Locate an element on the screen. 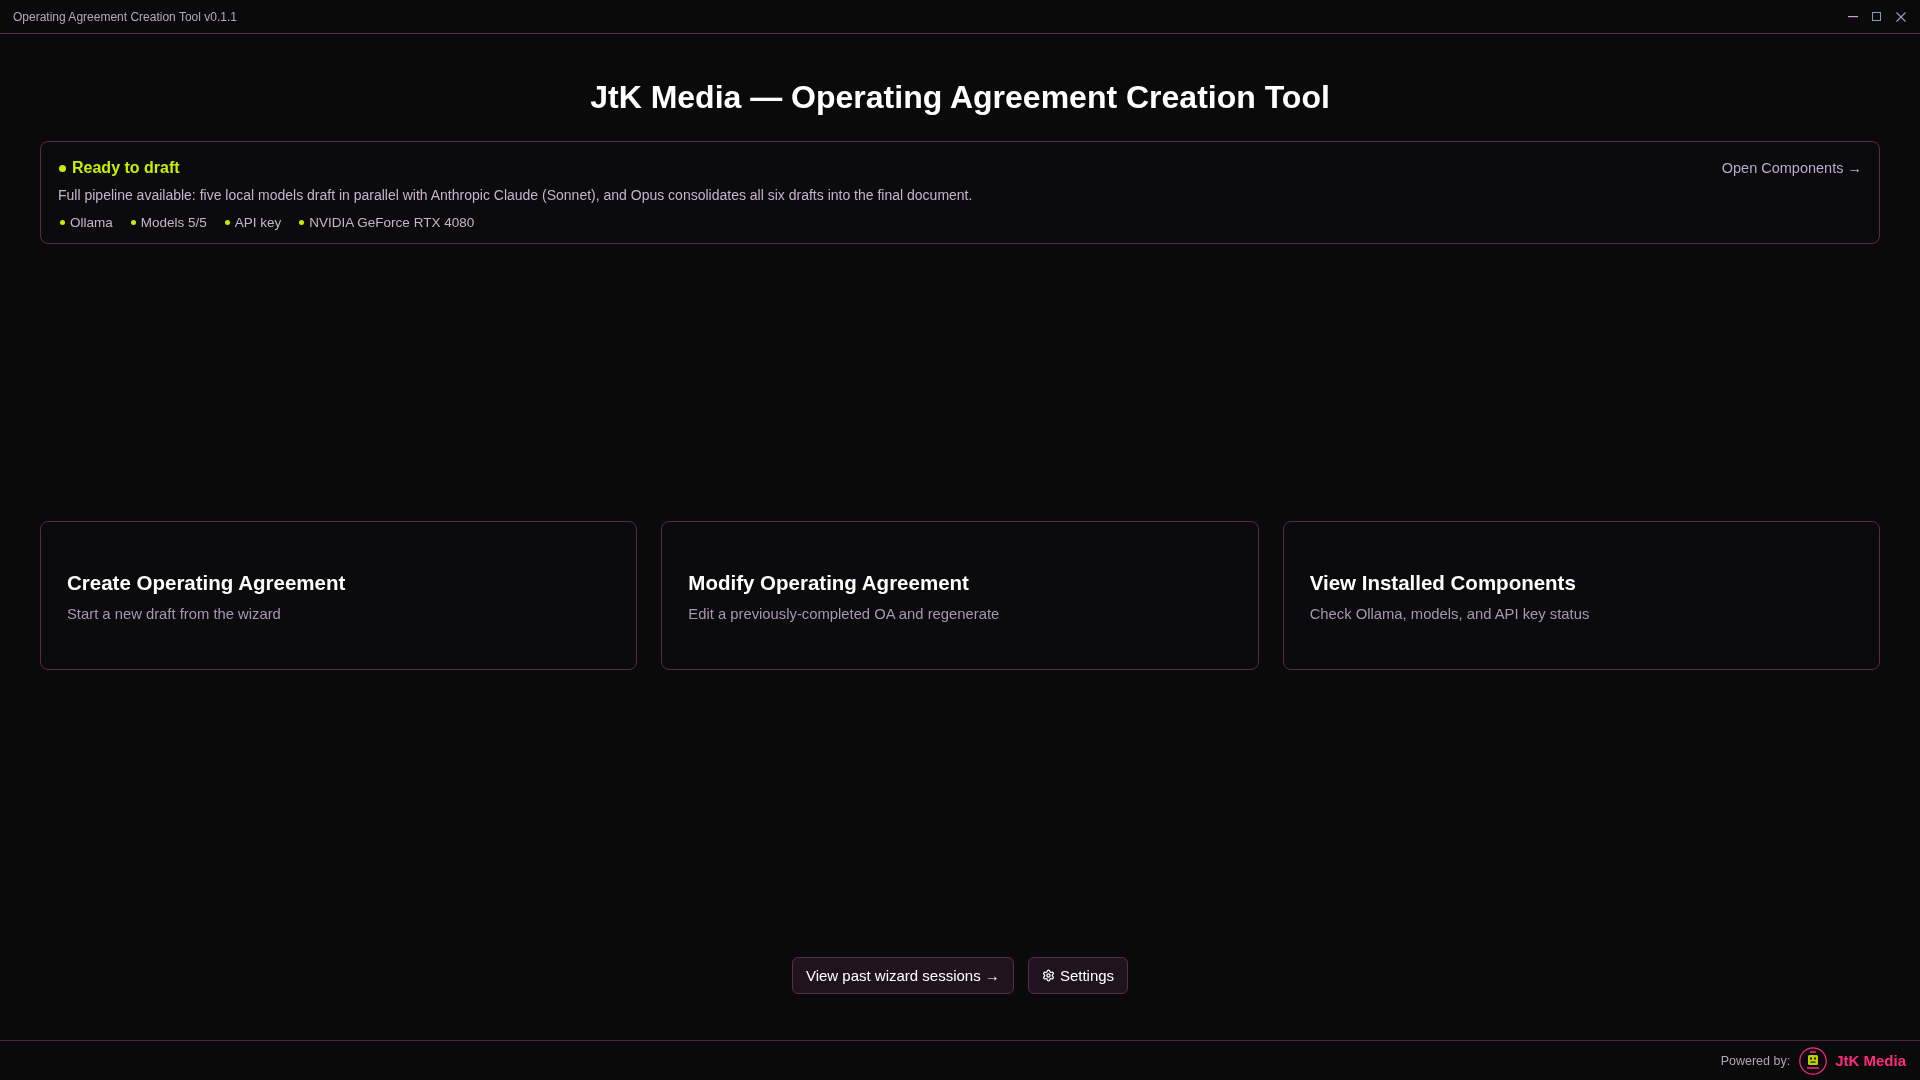  action-card: View Installed Components Check Ollama, models, and API key status is located at coordinates (1581, 595).